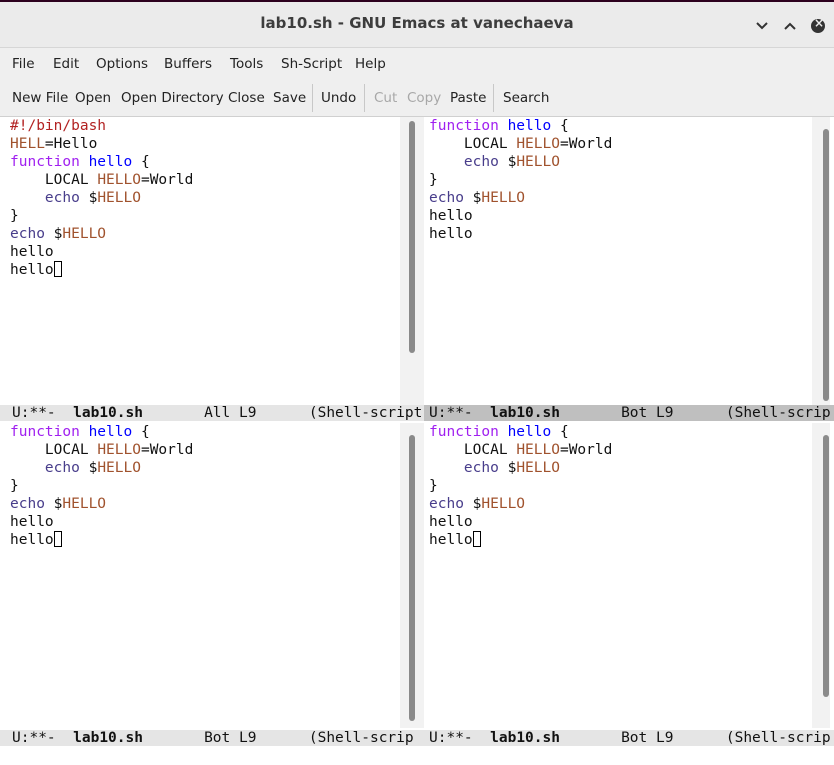 The height and width of the screenshot is (765, 834). I want to click on menu-tools: Tools, so click(246, 64).